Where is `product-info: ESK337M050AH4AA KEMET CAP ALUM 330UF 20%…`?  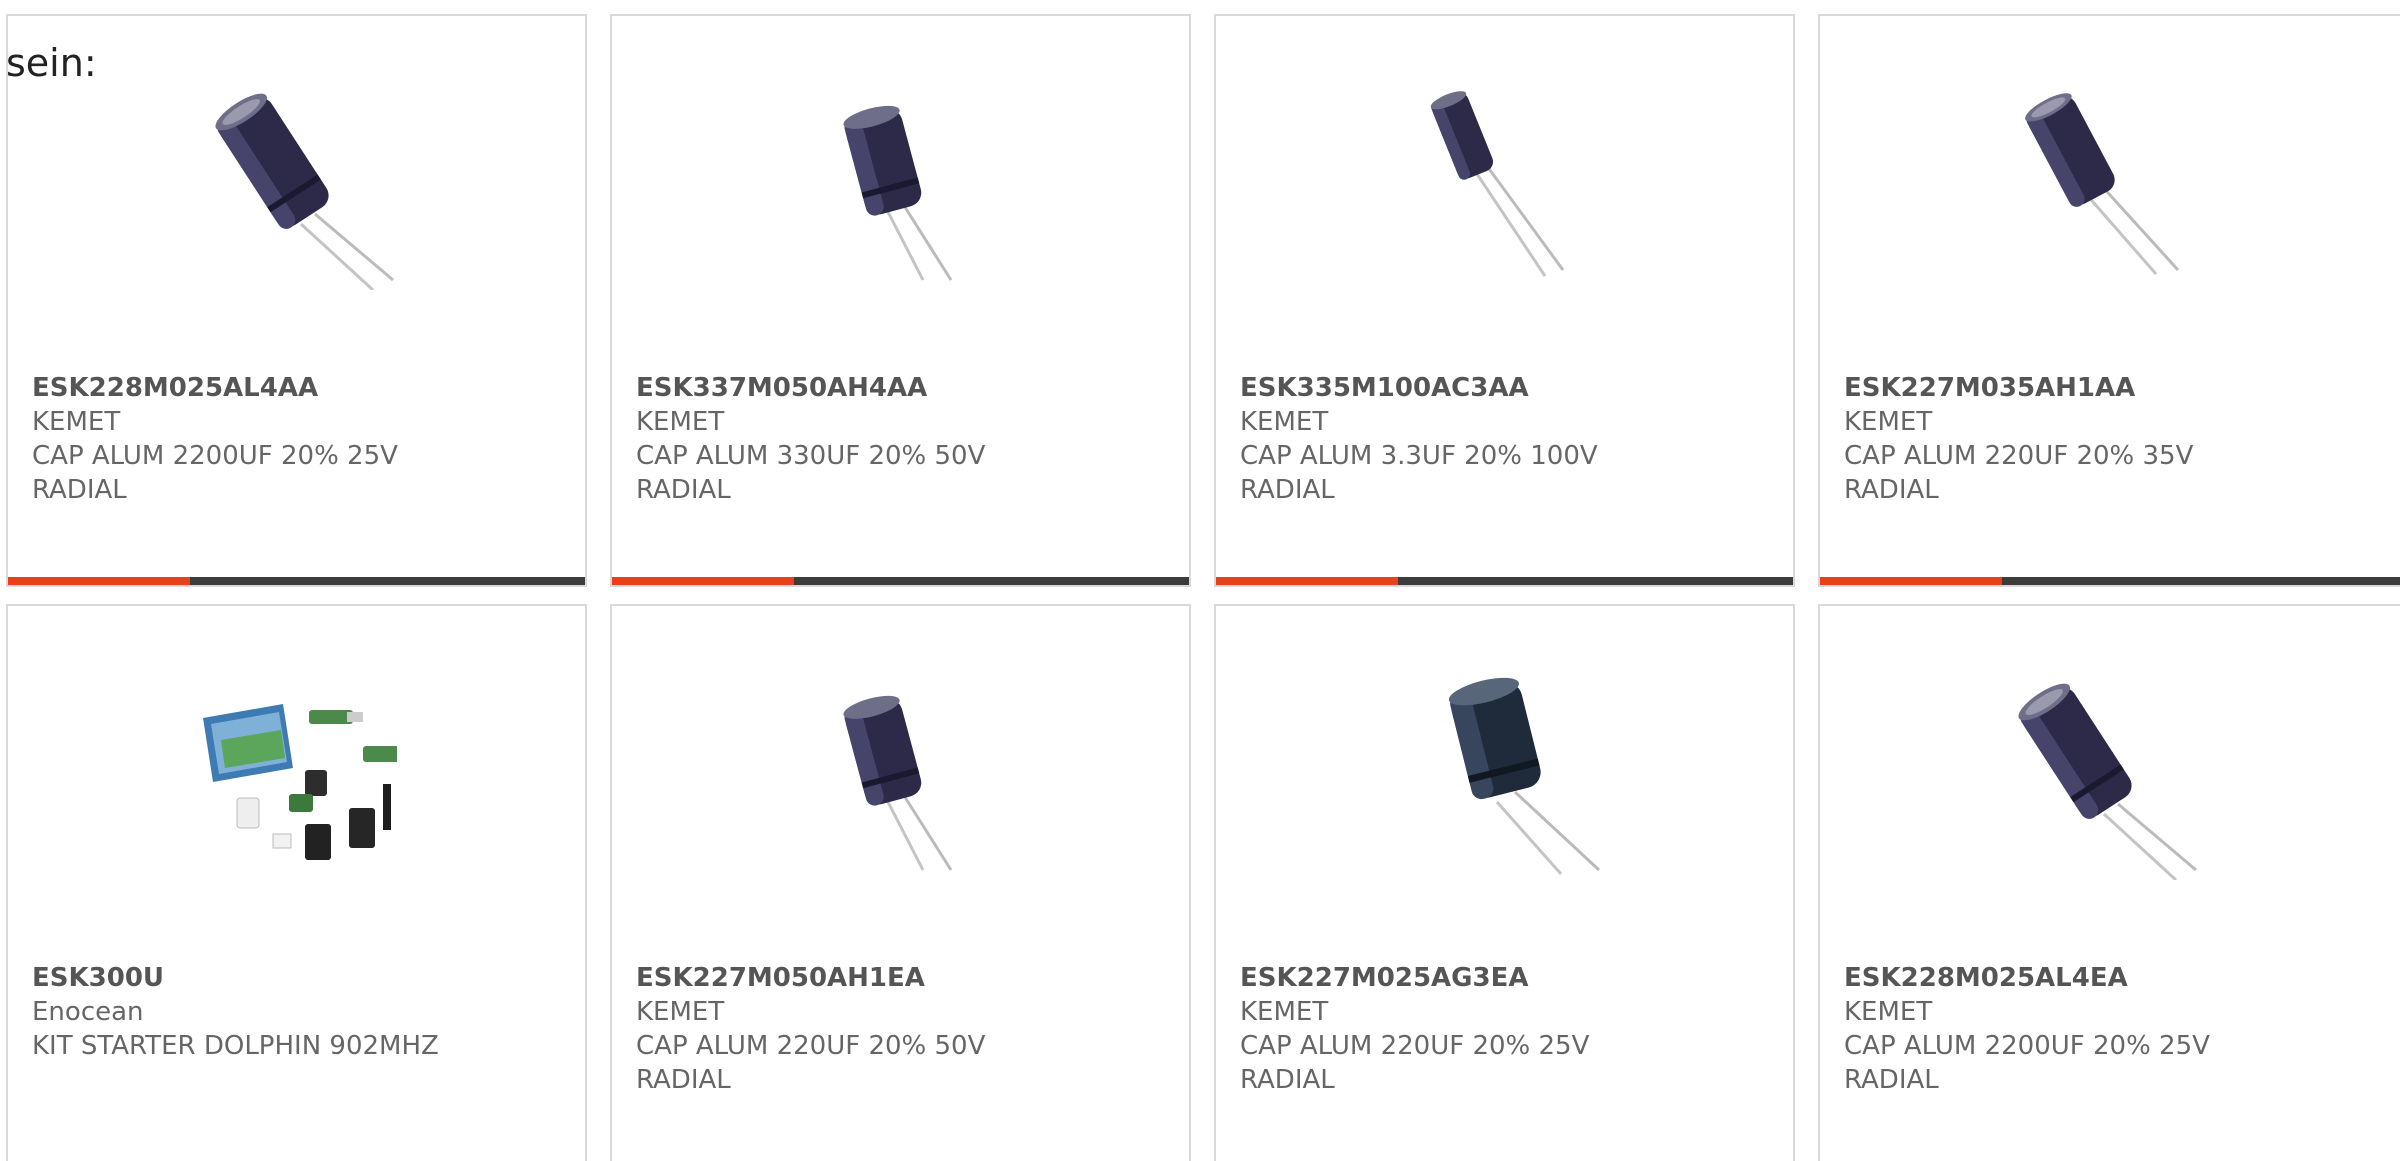
product-info: ESK337M050AH4AA KEMET CAP ALUM 330UF 20%… is located at coordinates (906, 439).